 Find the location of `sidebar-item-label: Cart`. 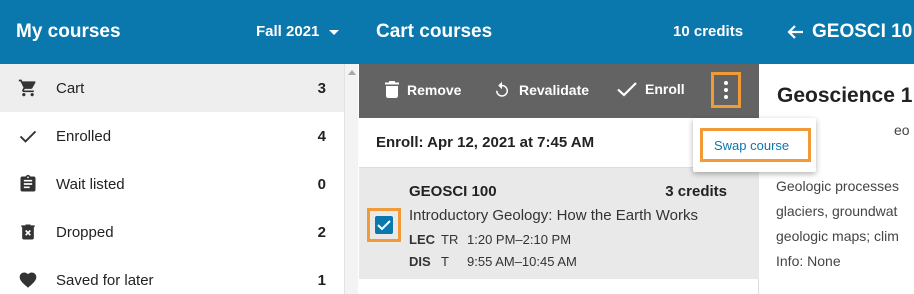

sidebar-item-label: Cart is located at coordinates (70, 88).